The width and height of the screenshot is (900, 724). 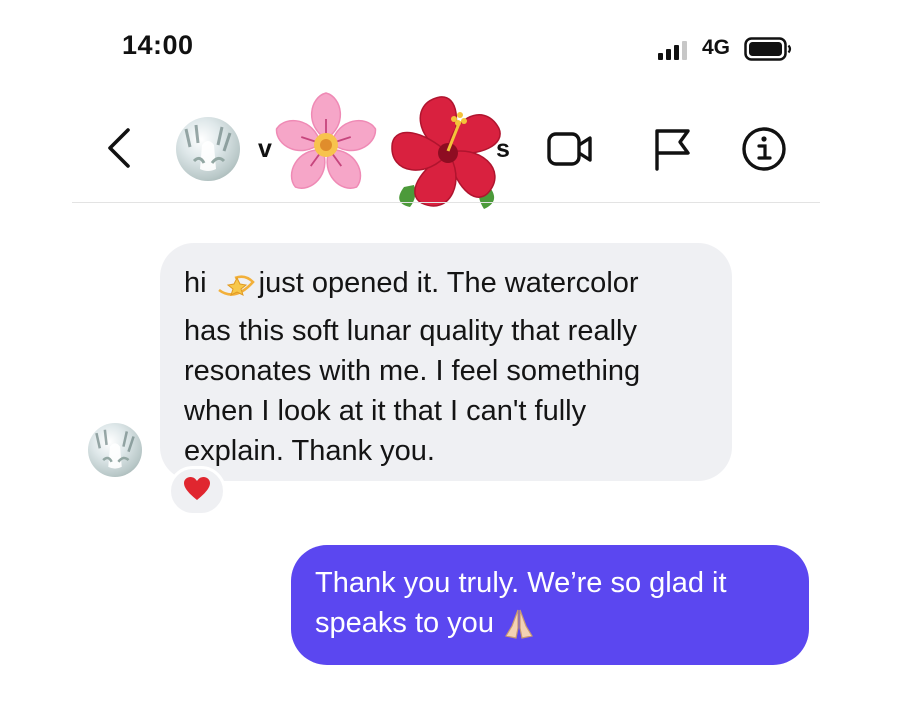 What do you see at coordinates (570, 149) in the screenshot?
I see `video-camera-icon` at bounding box center [570, 149].